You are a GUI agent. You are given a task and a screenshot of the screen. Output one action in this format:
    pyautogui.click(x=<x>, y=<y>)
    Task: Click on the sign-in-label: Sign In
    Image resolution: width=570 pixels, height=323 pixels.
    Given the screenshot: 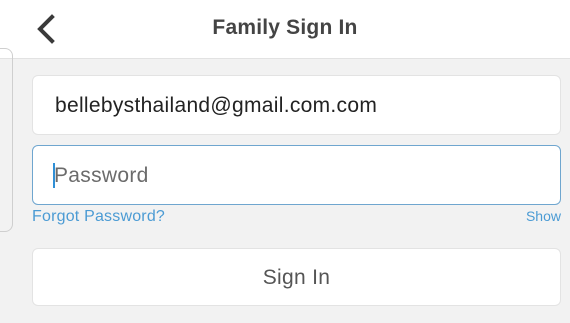 What is the action you would take?
    pyautogui.click(x=296, y=277)
    